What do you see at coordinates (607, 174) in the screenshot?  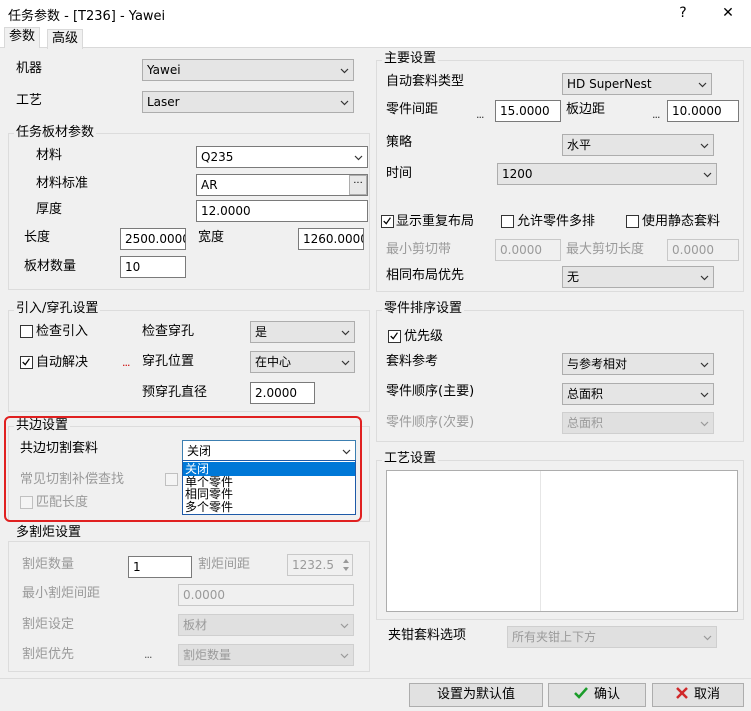 I see `time-select: 1200` at bounding box center [607, 174].